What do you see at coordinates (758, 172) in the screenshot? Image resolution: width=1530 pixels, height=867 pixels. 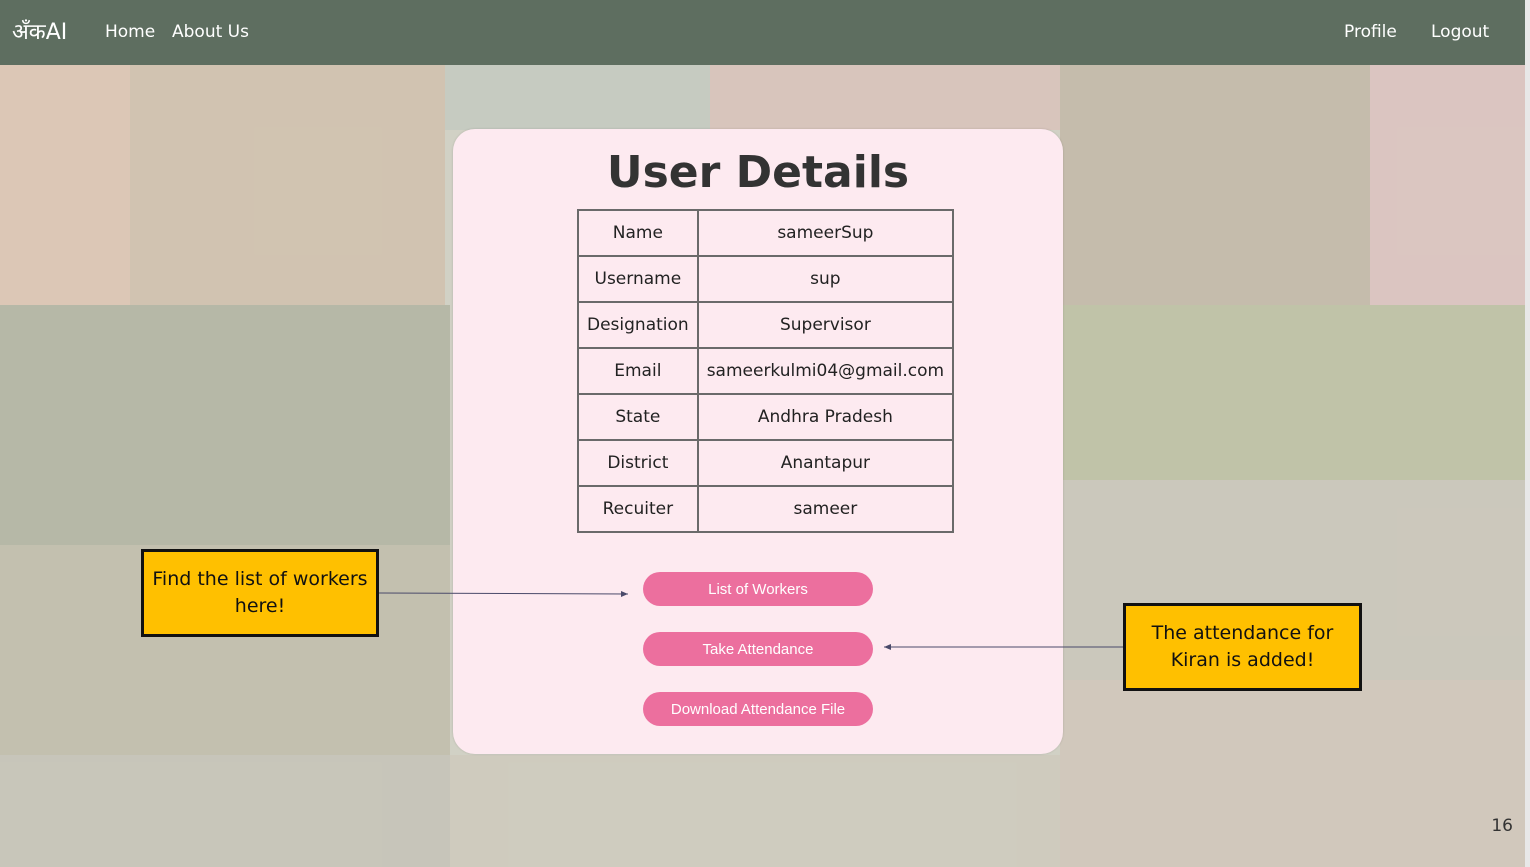 I see `page-title: User Details` at bounding box center [758, 172].